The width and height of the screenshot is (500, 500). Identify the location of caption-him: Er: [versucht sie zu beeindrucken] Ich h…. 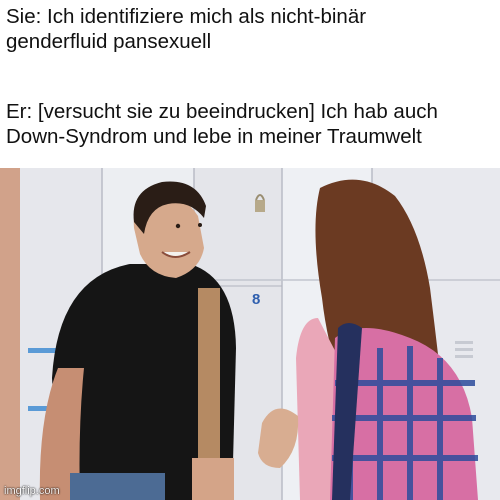
(222, 124).